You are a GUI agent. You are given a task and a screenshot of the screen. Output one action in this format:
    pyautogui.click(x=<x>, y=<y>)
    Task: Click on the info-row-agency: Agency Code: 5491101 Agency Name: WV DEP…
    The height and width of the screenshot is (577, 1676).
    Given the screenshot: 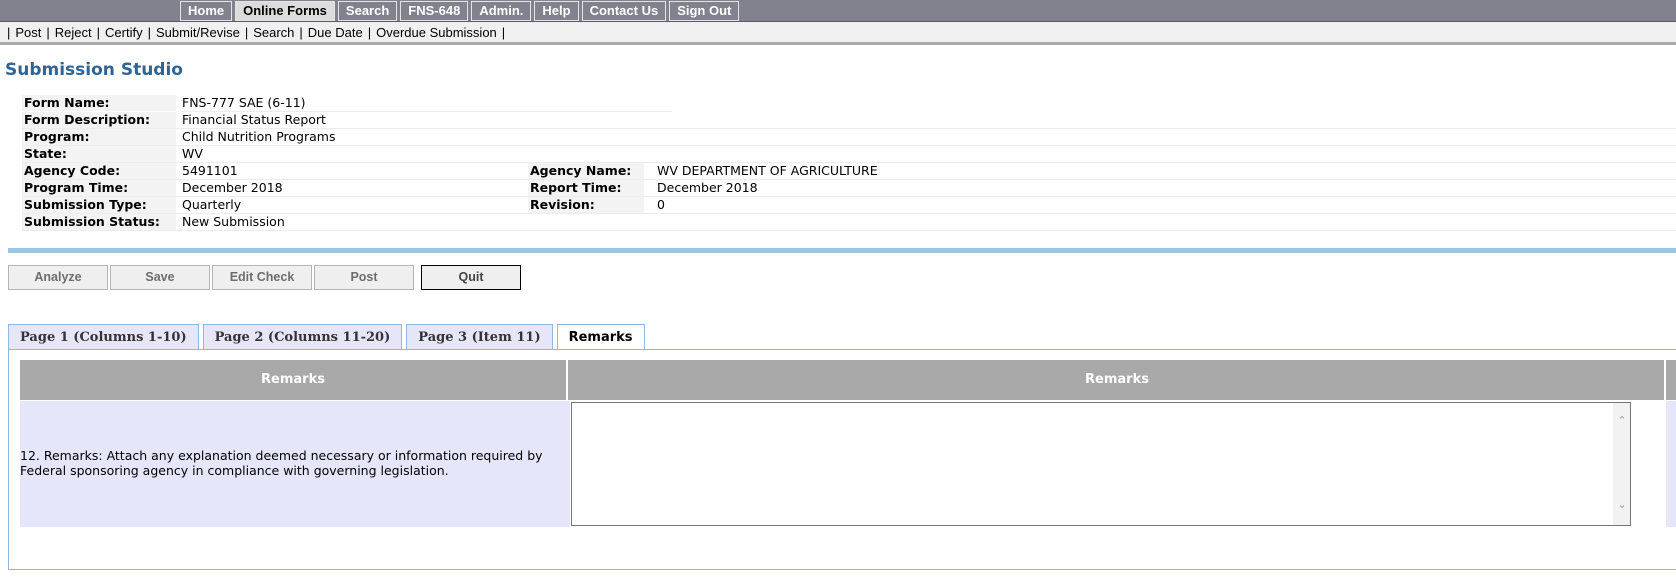 What is the action you would take?
    pyautogui.click(x=849, y=171)
    